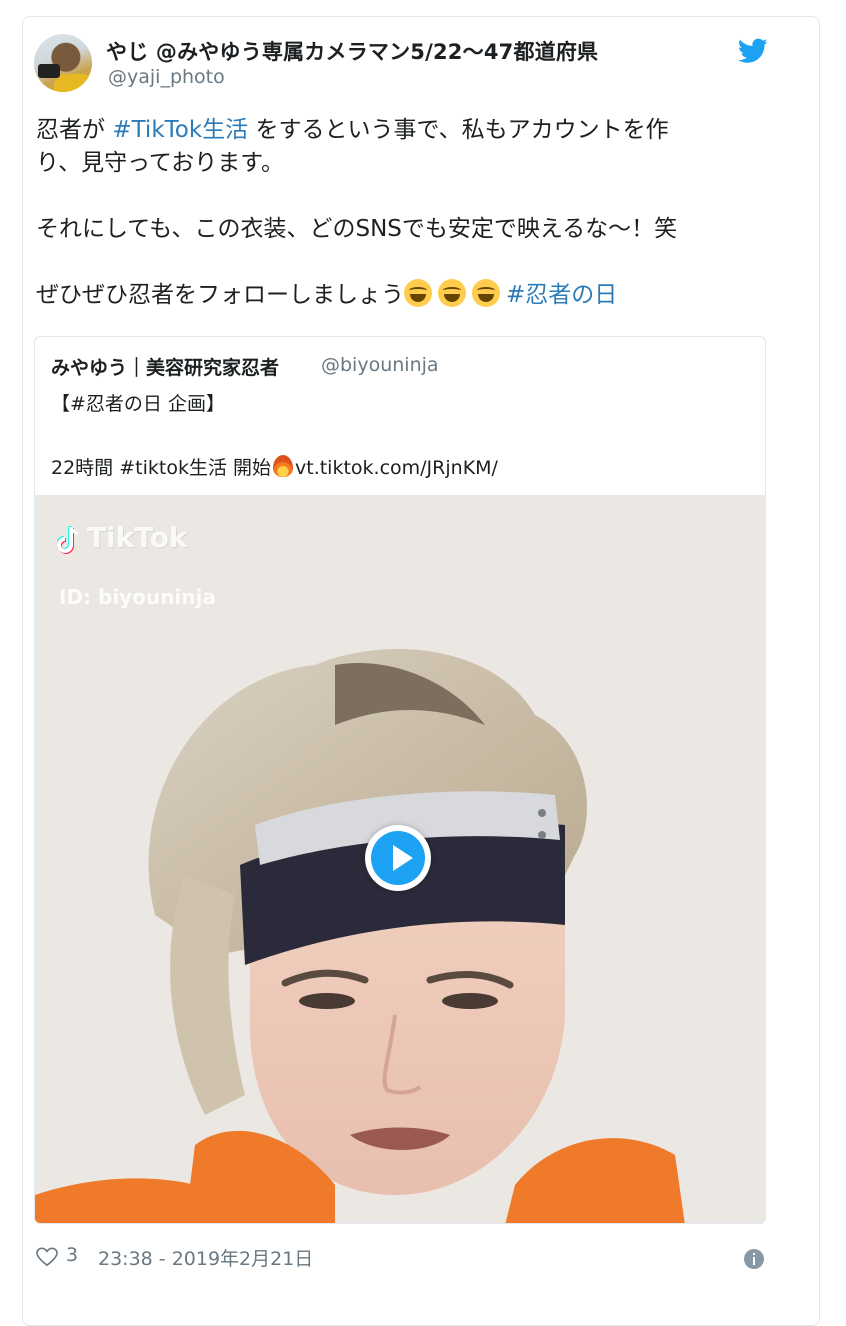 The image size is (846, 1326). I want to click on fire-icon, so click(283, 466).